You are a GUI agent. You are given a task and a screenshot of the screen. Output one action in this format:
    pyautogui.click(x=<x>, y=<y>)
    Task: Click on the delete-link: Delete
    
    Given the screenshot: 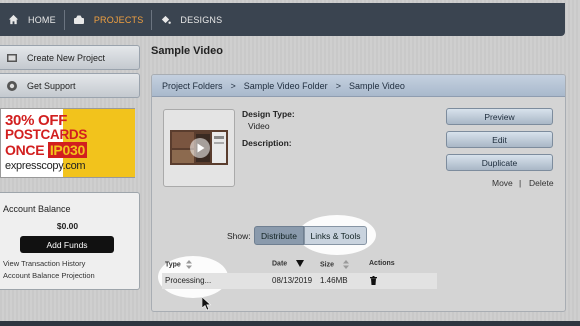 What is the action you would take?
    pyautogui.click(x=541, y=183)
    